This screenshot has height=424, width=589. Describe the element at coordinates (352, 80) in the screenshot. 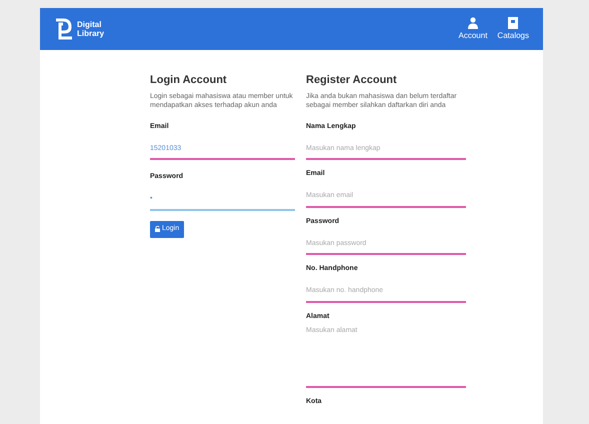

I see `section-title: Register Account` at that location.